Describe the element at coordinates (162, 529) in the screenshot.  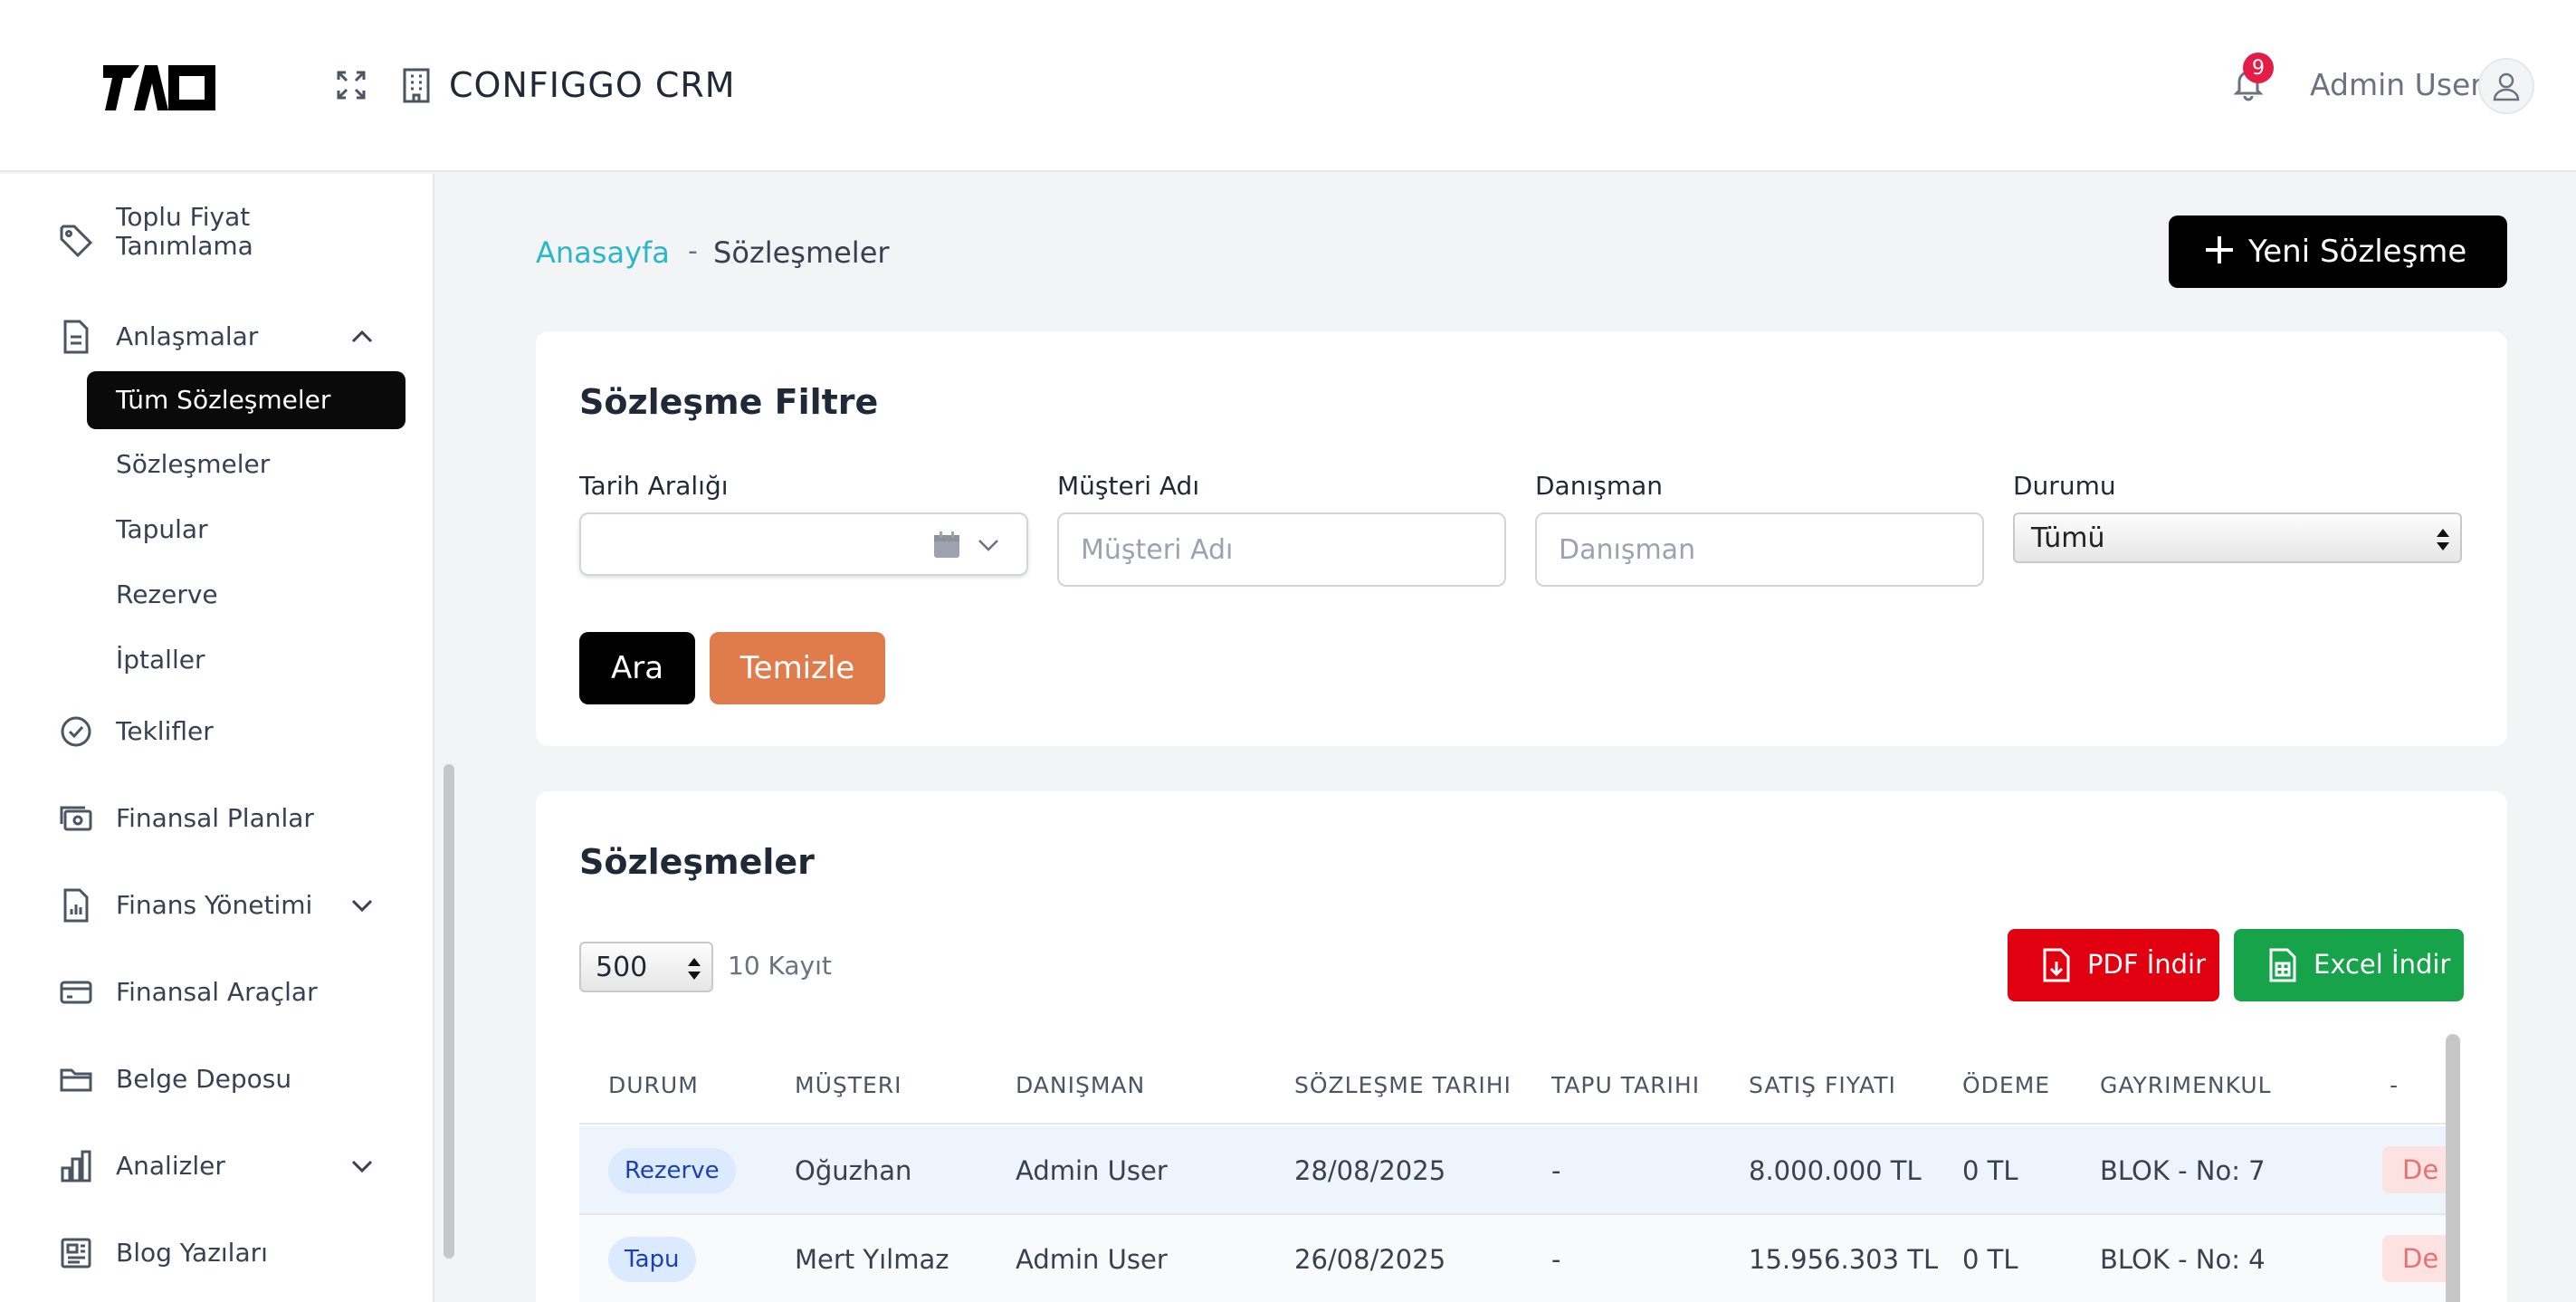
I see `sidebar-subitem-deeds: Tapular` at that location.